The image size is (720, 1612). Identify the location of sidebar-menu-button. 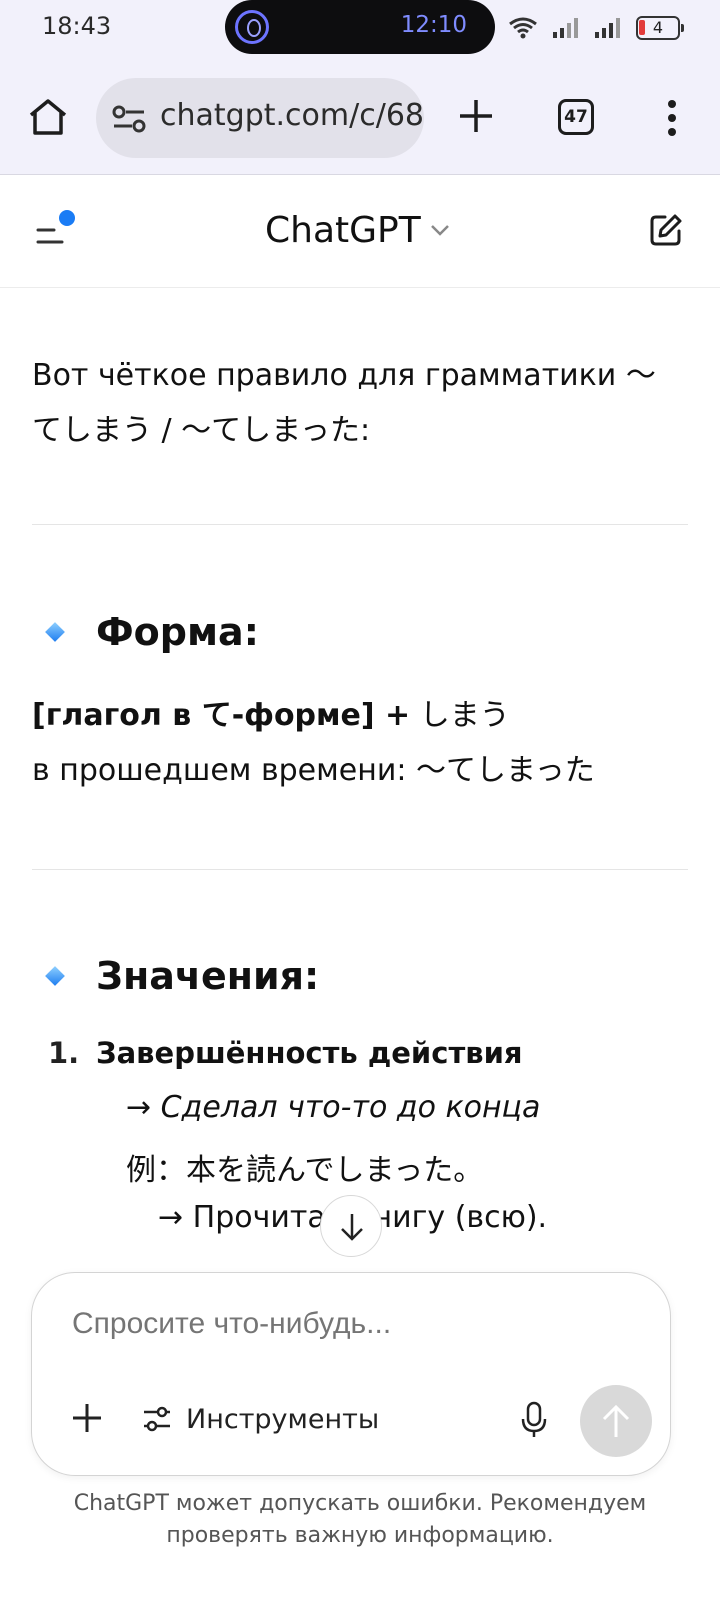
(58, 232).